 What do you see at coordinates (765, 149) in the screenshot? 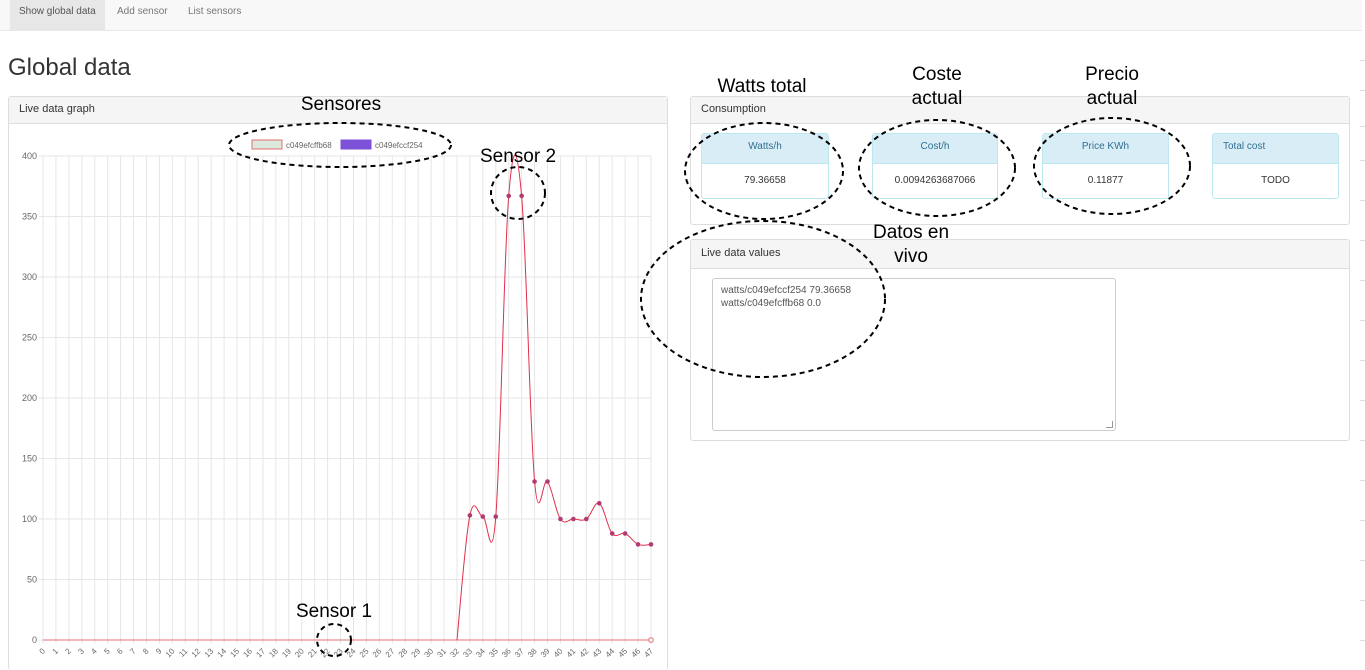
I see `watts-card-label: Watts/h` at bounding box center [765, 149].